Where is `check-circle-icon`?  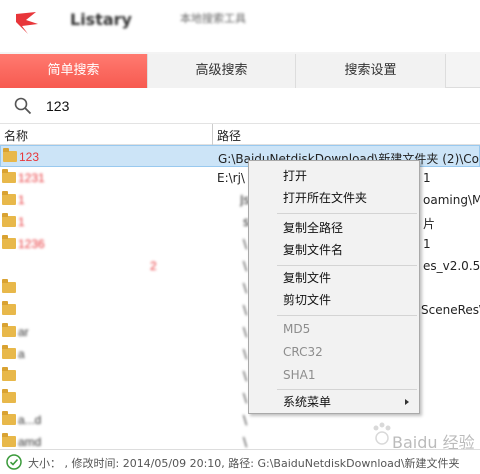 check-circle-icon is located at coordinates (14, 462).